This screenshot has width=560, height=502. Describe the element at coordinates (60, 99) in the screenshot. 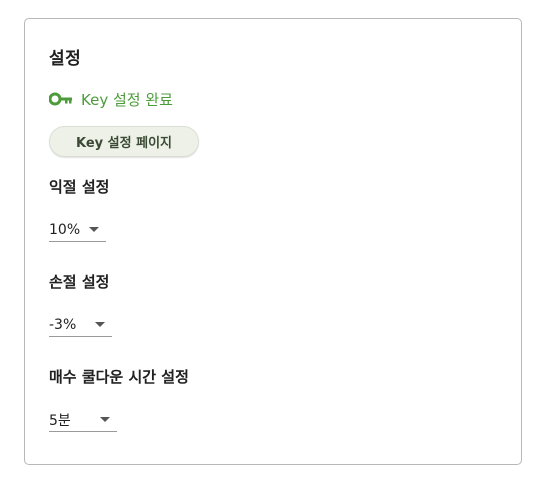

I see `key-icon` at that location.